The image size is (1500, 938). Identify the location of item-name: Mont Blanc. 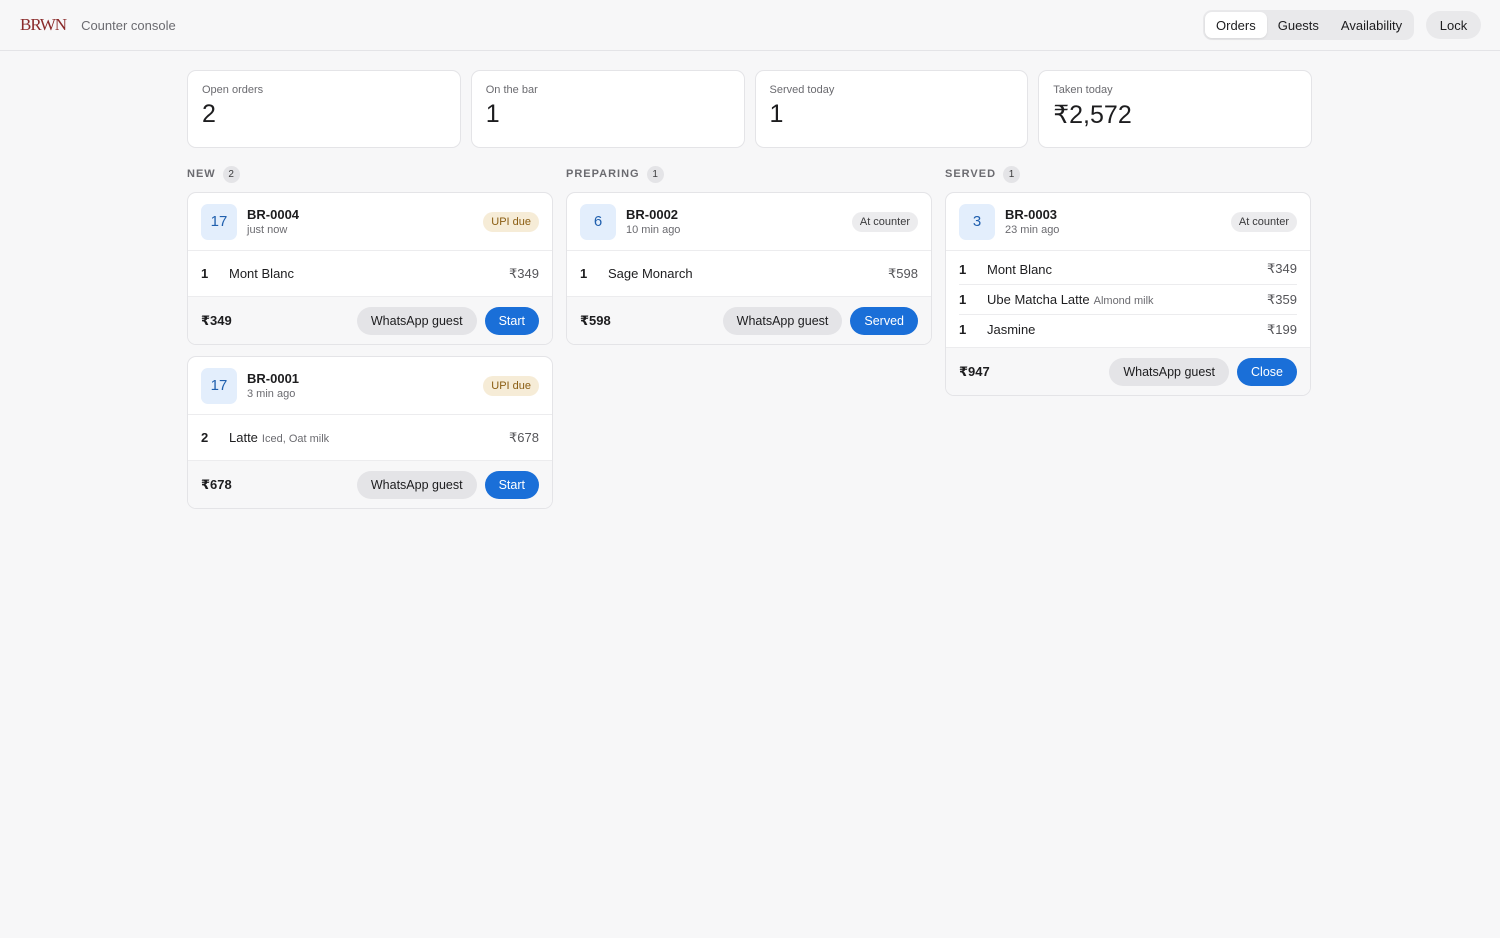
(1020, 269).